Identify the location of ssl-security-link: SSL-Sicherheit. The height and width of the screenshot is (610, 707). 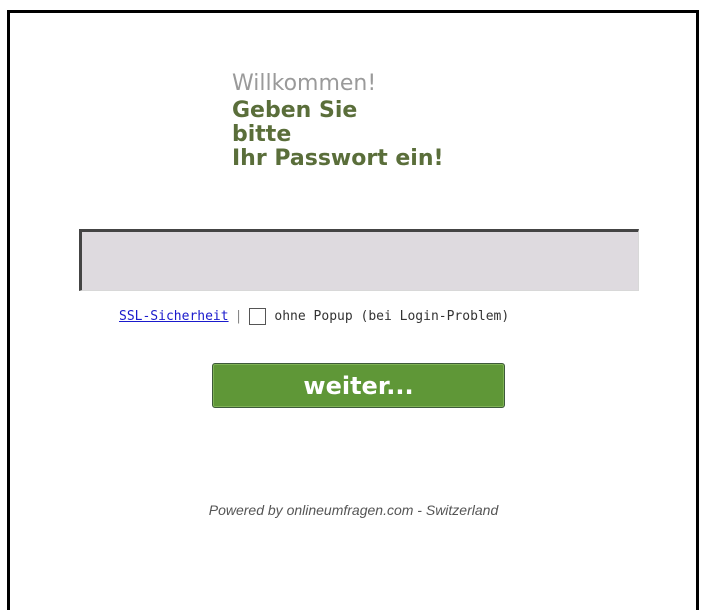
(174, 316).